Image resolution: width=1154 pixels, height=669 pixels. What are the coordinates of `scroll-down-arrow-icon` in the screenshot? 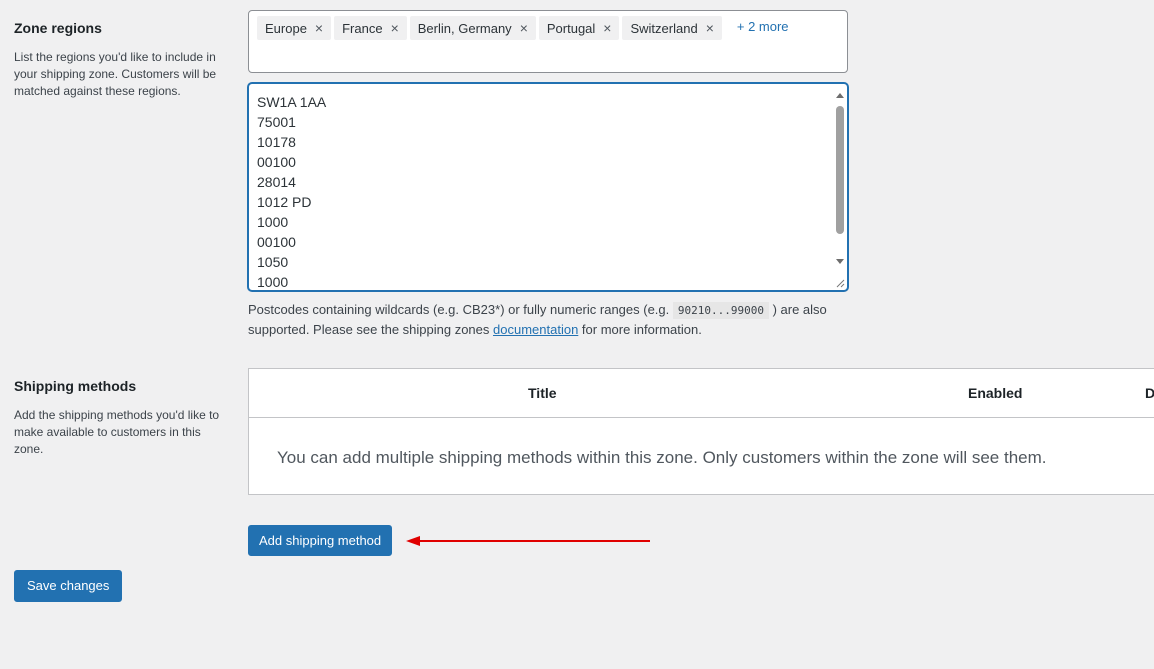 It's located at (840, 261).